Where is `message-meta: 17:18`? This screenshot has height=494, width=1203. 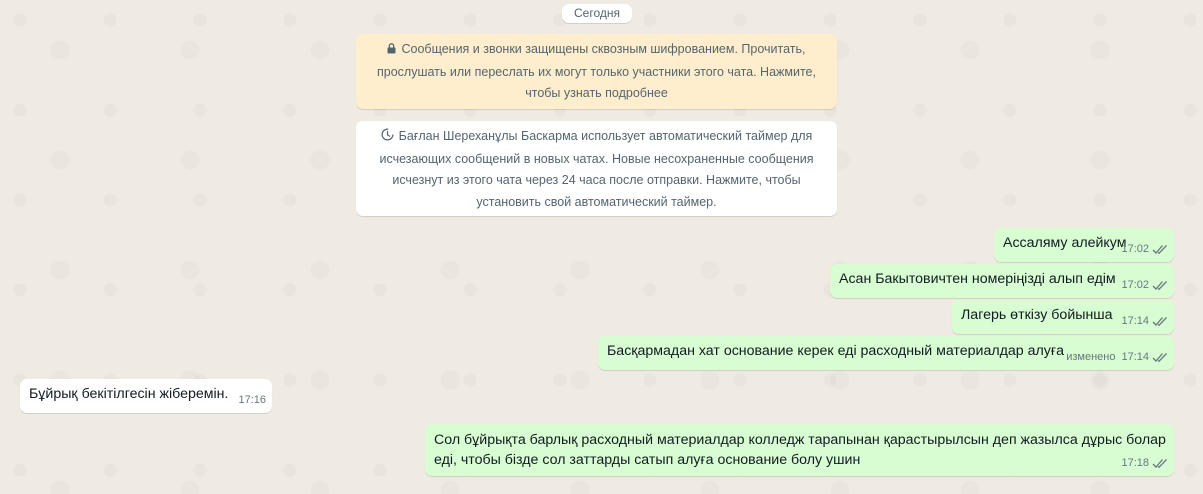 message-meta: 17:18 is located at coordinates (1144, 463).